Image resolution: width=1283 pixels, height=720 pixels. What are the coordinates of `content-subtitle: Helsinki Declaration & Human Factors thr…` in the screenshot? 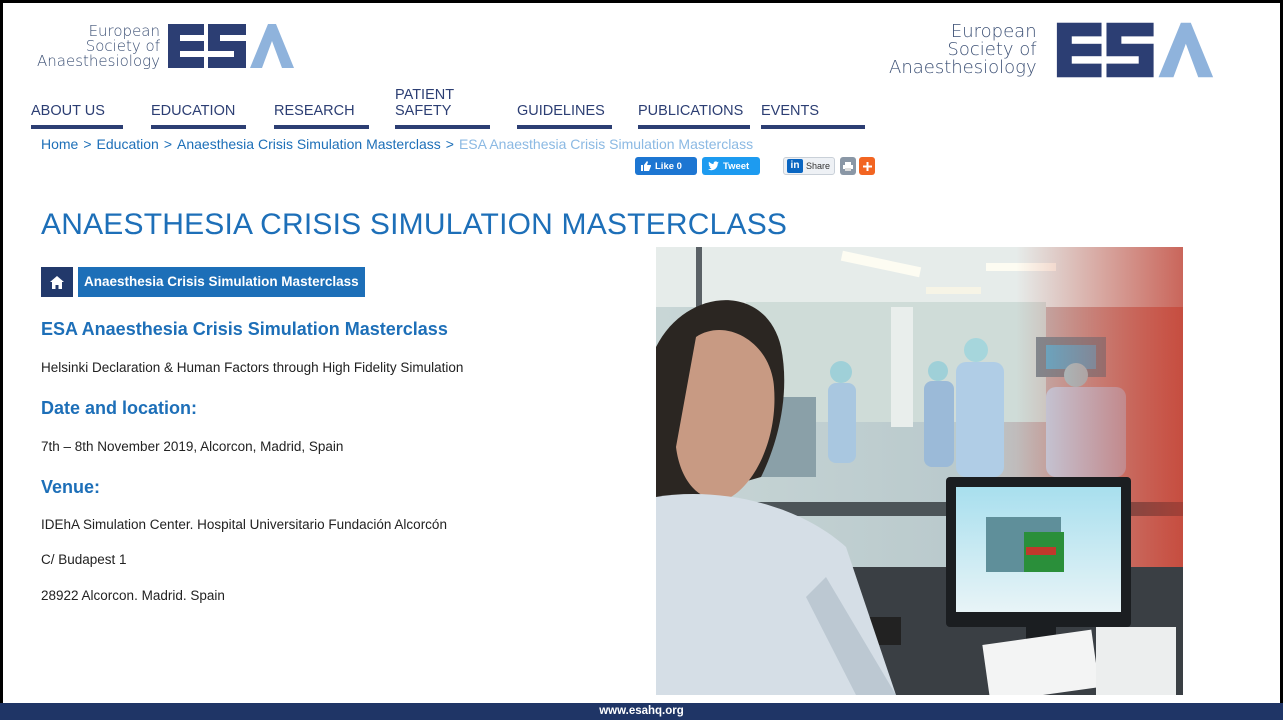 It's located at (252, 367).